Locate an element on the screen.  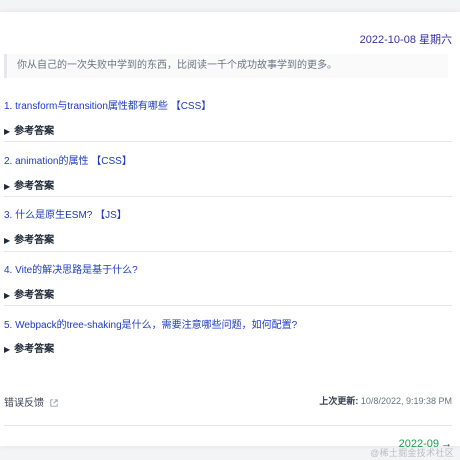
answer-5-toggle: ▶ 参考答案 is located at coordinates (29, 347).